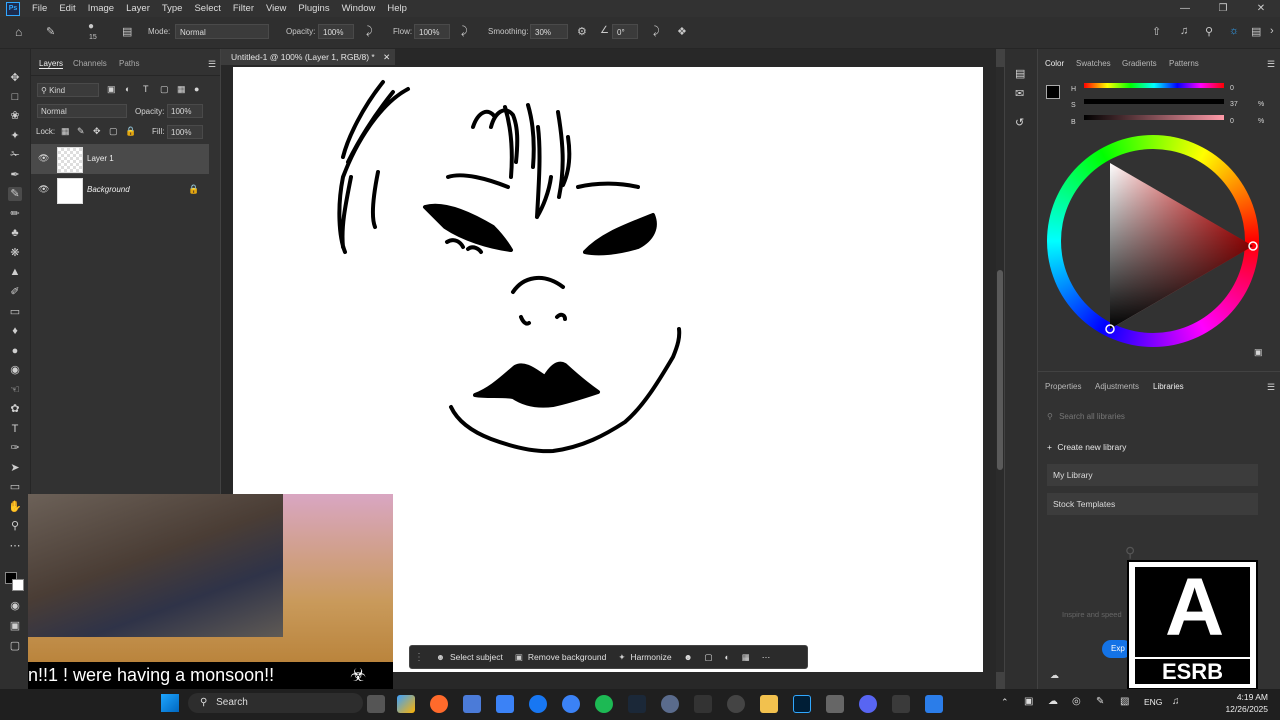 The width and height of the screenshot is (1280, 720). What do you see at coordinates (275, 703) in the screenshot?
I see `taskbar-search: ⚲ Search` at bounding box center [275, 703].